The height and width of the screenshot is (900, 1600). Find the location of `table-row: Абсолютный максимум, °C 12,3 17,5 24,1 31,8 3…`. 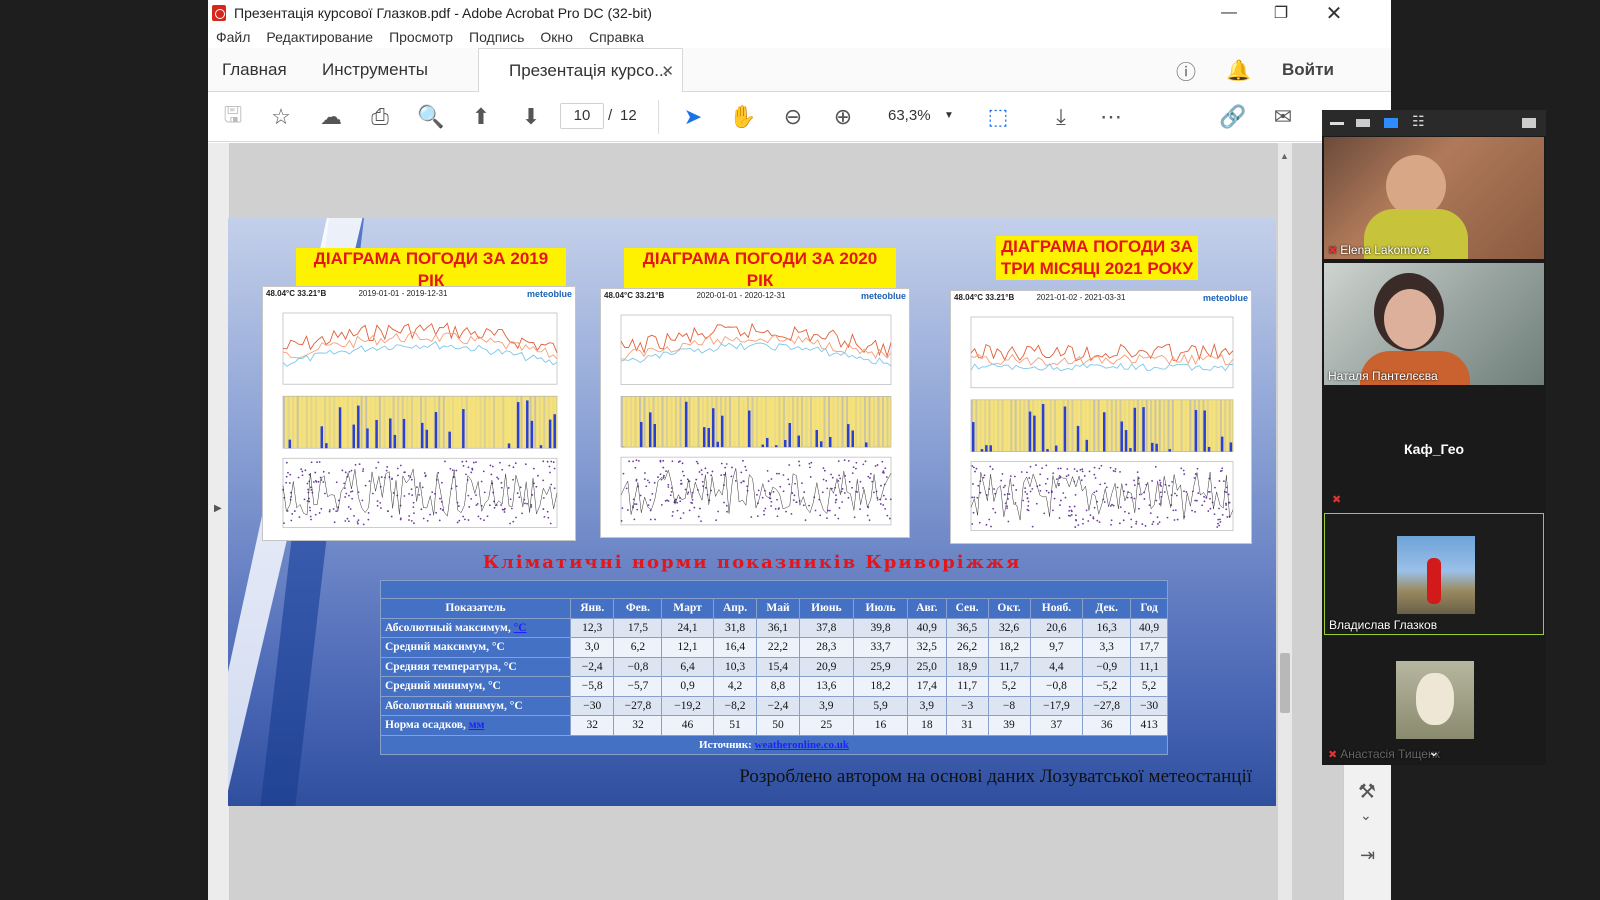

table-row: Абсолютный максимум, °C 12,3 17,5 24,1 31,8 3… is located at coordinates (774, 627).